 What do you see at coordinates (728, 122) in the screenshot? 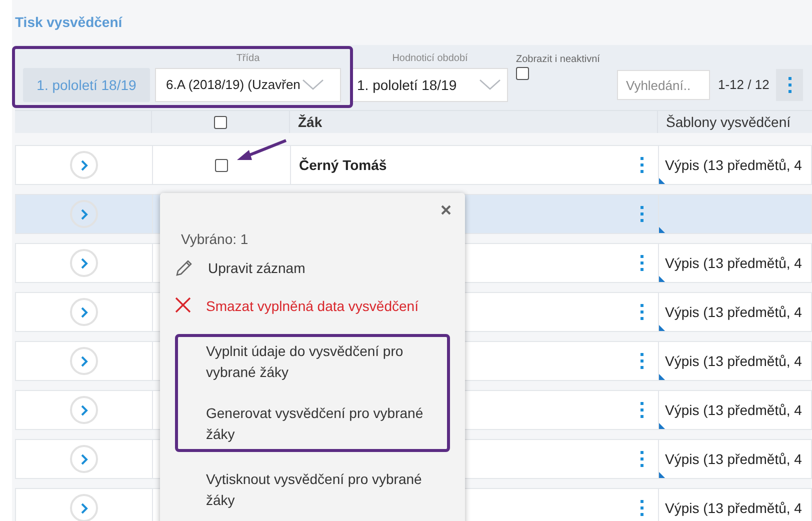
I see `column-header: Šablony vysvědčení` at bounding box center [728, 122].